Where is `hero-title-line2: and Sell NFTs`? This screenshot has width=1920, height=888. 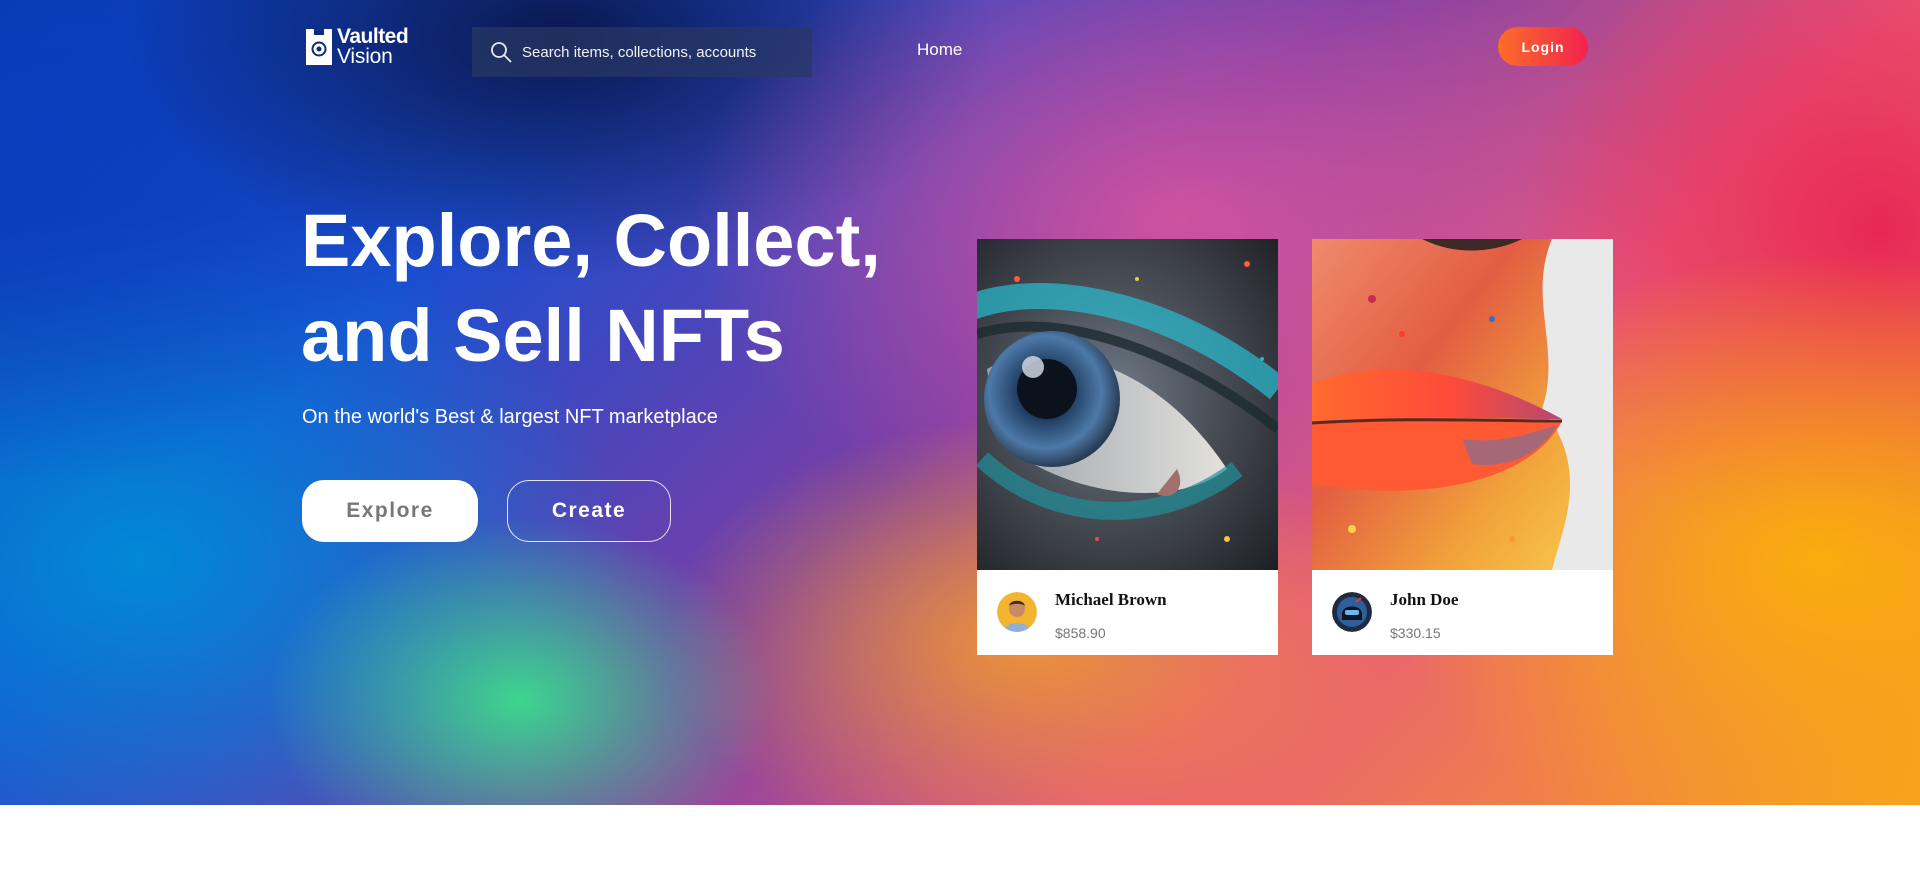
hero-title-line2: and Sell NFTs is located at coordinates (543, 335).